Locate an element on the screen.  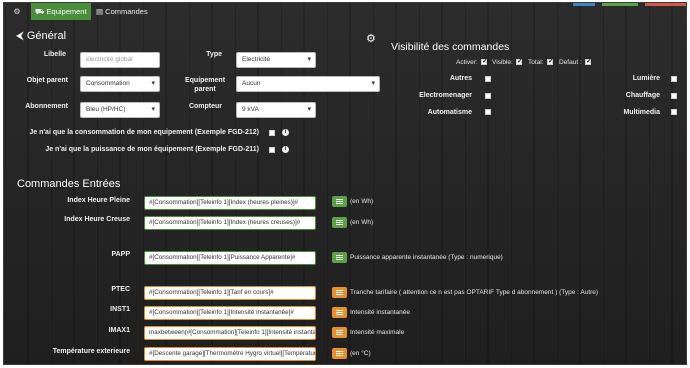
objet-parent-label: Objet parent is located at coordinates (47, 80).